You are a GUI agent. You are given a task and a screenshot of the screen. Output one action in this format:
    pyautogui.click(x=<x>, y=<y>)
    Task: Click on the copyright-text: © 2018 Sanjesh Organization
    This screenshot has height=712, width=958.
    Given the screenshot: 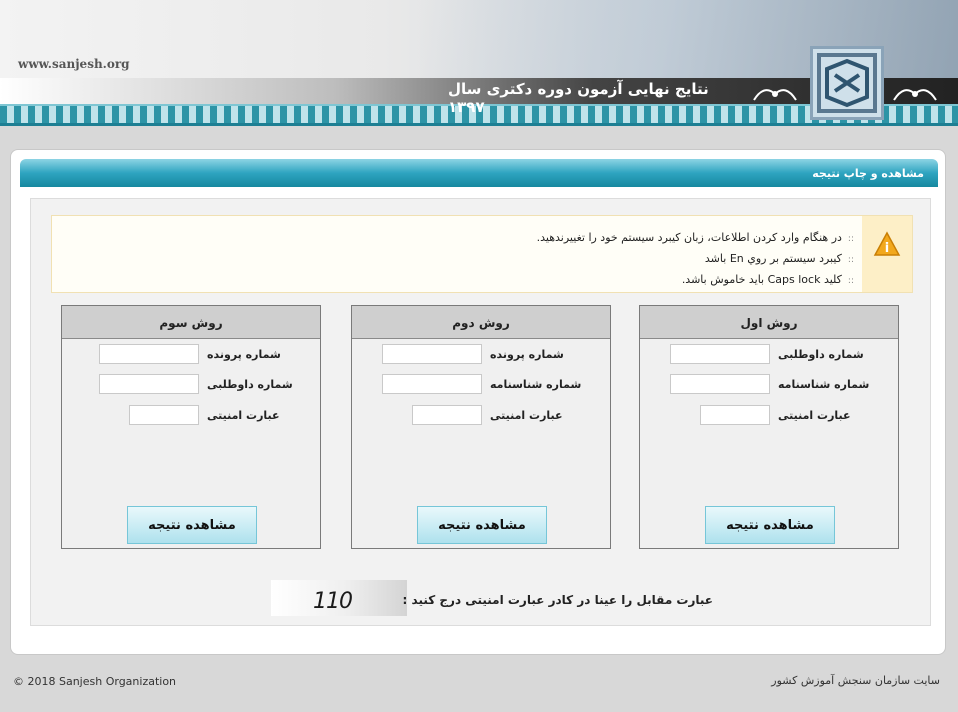 What is the action you would take?
    pyautogui.click(x=95, y=681)
    